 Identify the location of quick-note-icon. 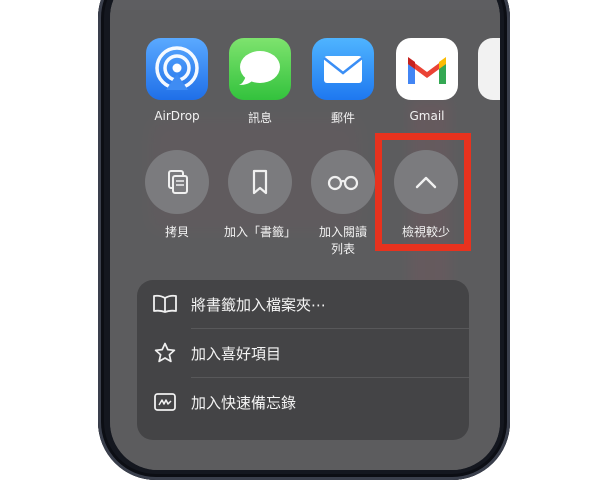
(165, 402).